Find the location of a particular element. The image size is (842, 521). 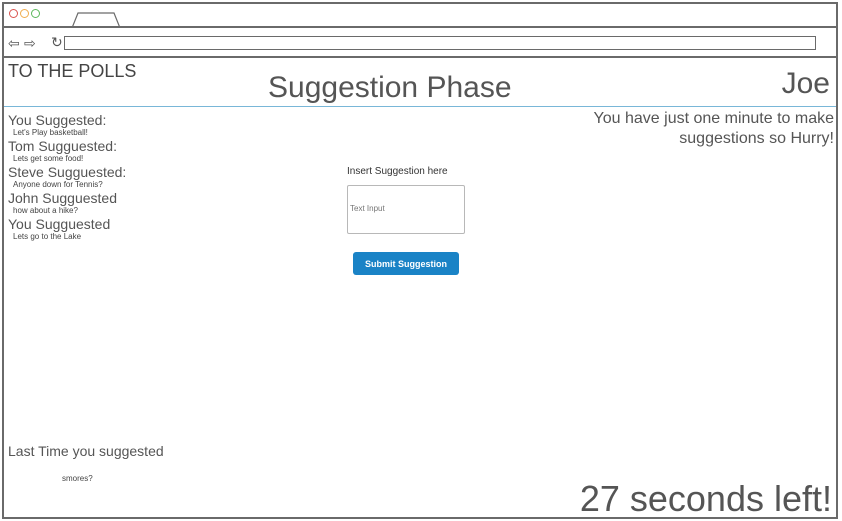

forward-icon: ⇨ is located at coordinates (30, 43).